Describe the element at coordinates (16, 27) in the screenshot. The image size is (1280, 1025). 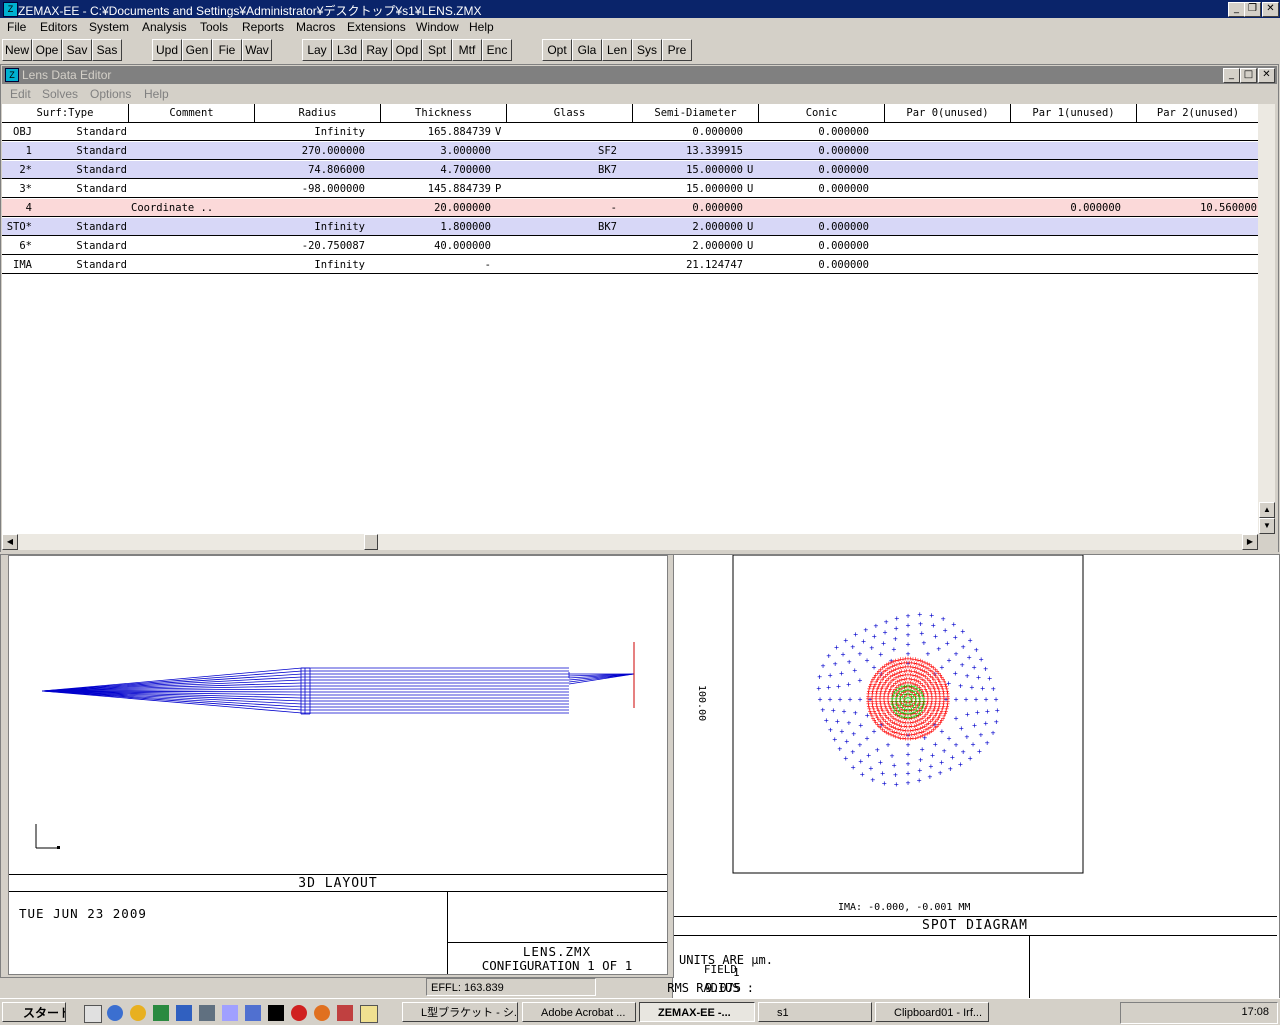
I see `menu-file: File` at that location.